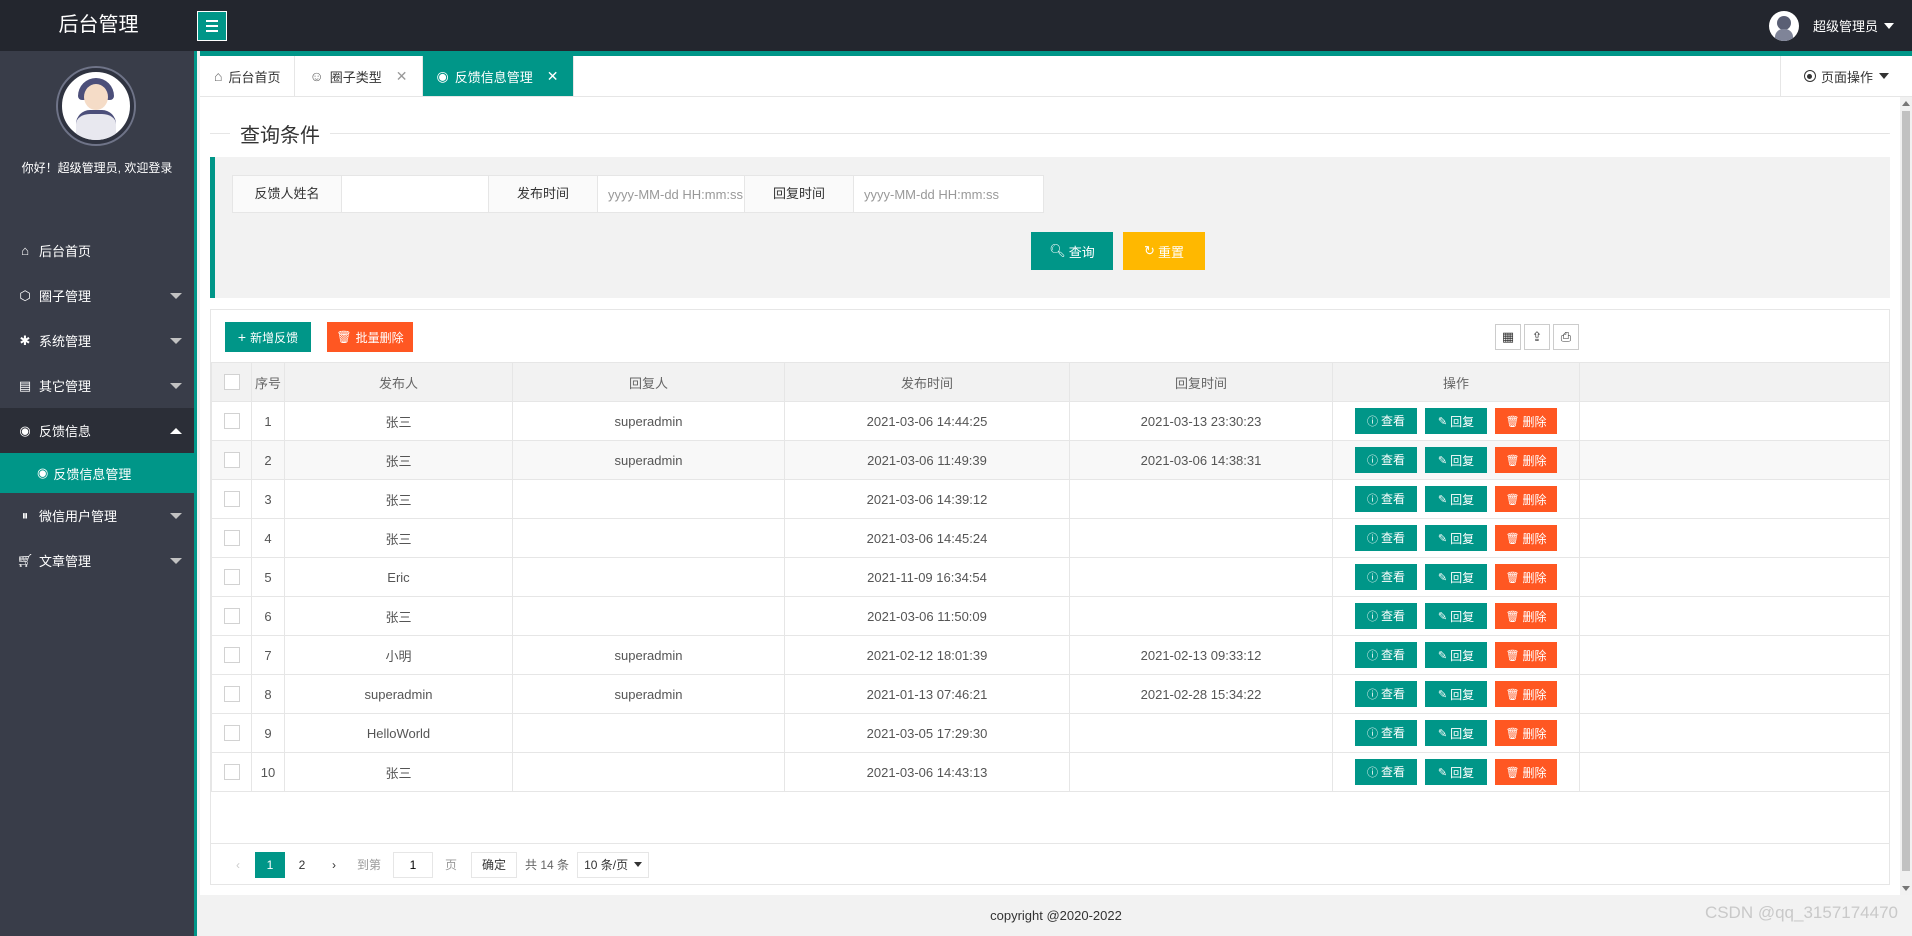 This screenshot has height=936, width=1912. What do you see at coordinates (268, 499) in the screenshot?
I see `cell-no: 3` at bounding box center [268, 499].